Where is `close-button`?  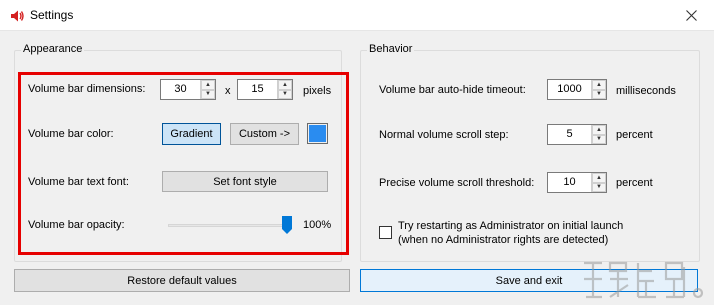 close-button is located at coordinates (691, 15).